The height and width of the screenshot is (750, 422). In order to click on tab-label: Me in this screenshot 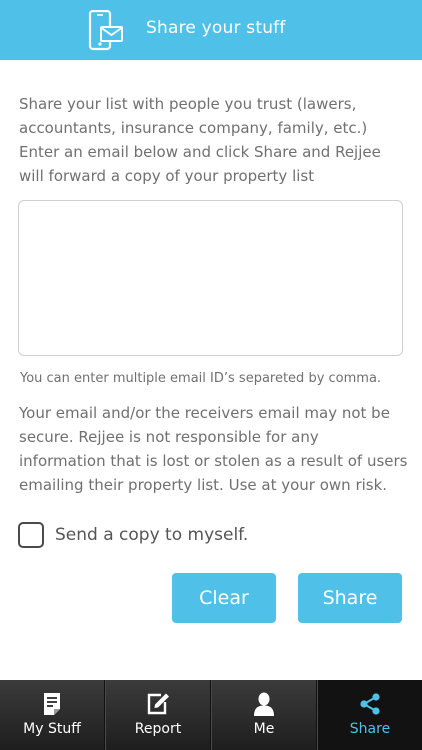, I will do `click(264, 729)`.